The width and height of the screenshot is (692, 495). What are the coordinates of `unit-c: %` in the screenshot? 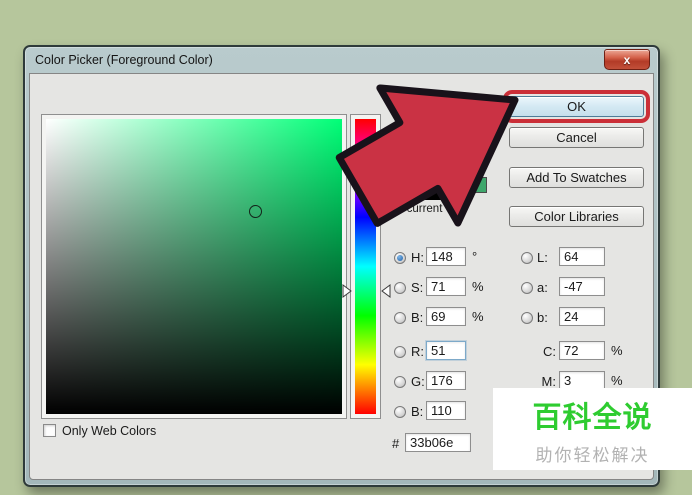 It's located at (617, 350).